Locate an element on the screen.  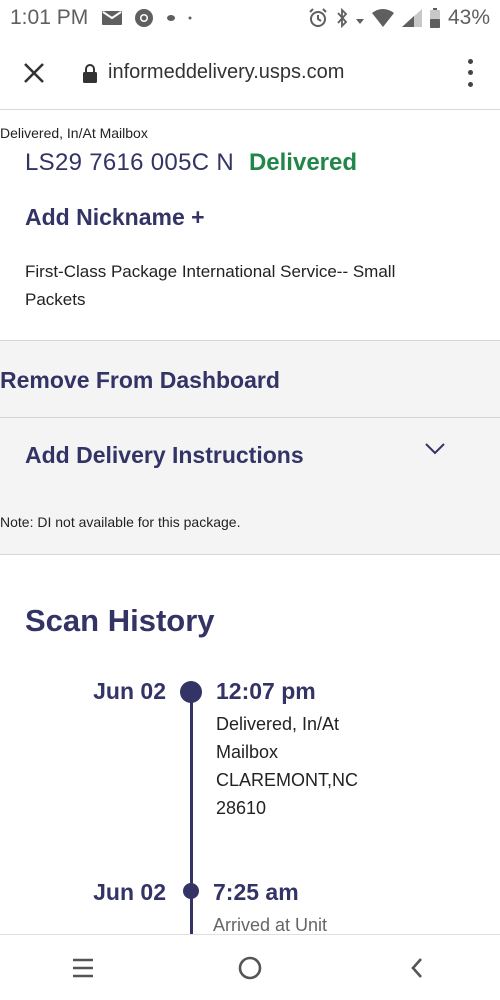
lock-icon is located at coordinates (90, 73).